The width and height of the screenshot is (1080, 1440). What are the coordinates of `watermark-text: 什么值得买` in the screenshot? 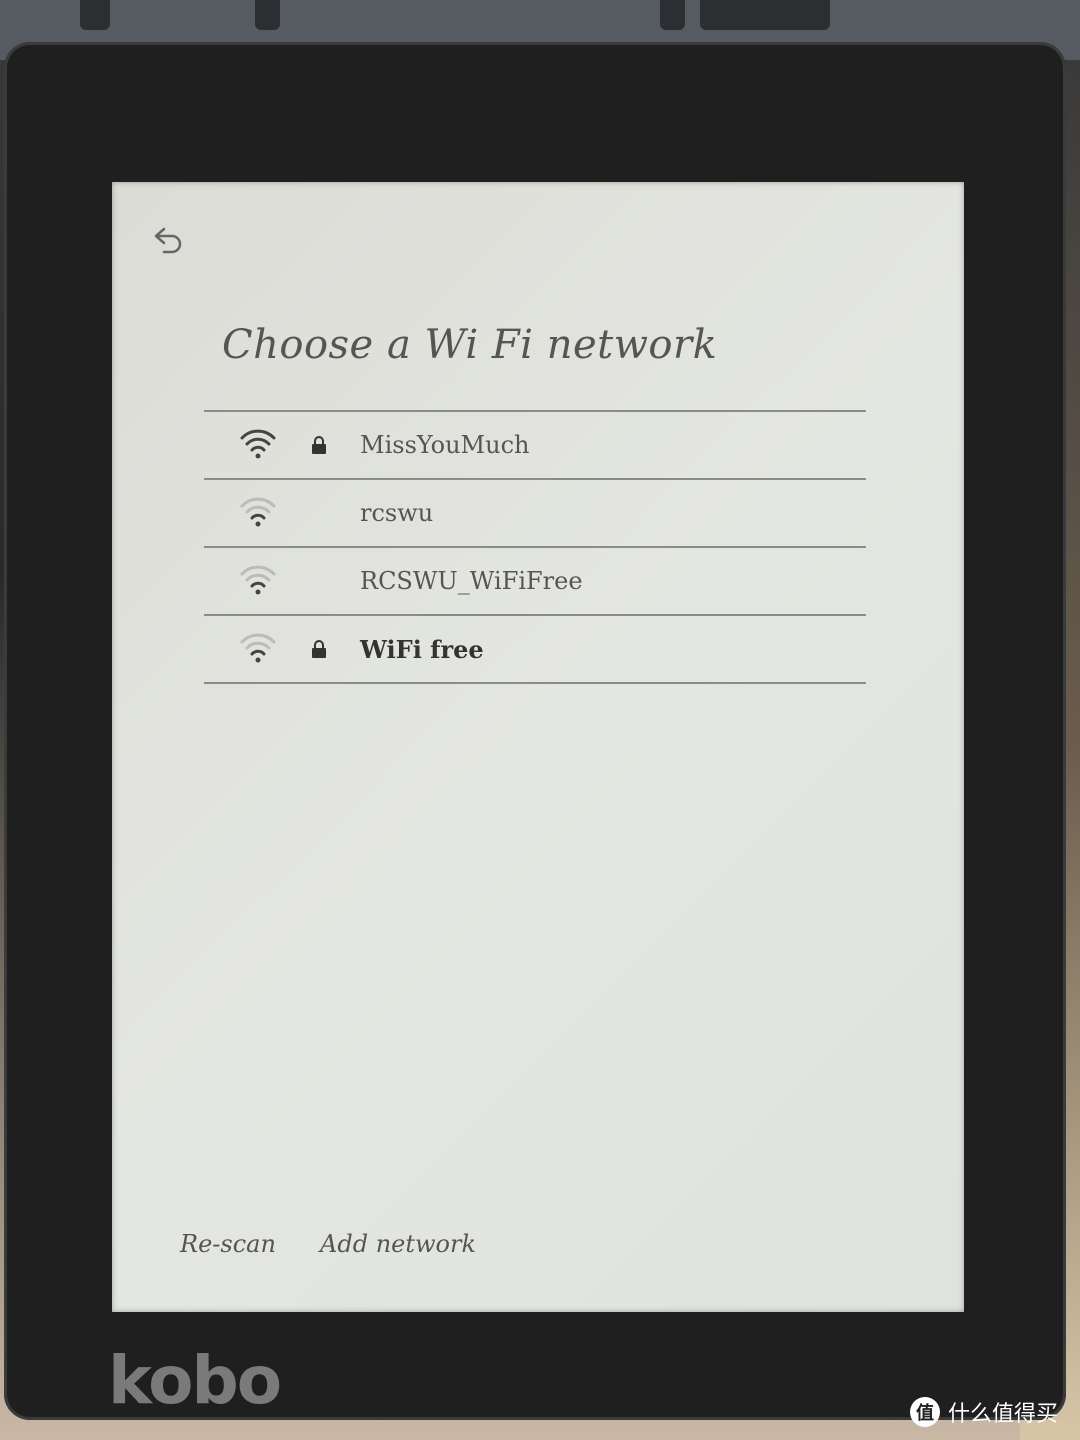 It's located at (1003, 1414).